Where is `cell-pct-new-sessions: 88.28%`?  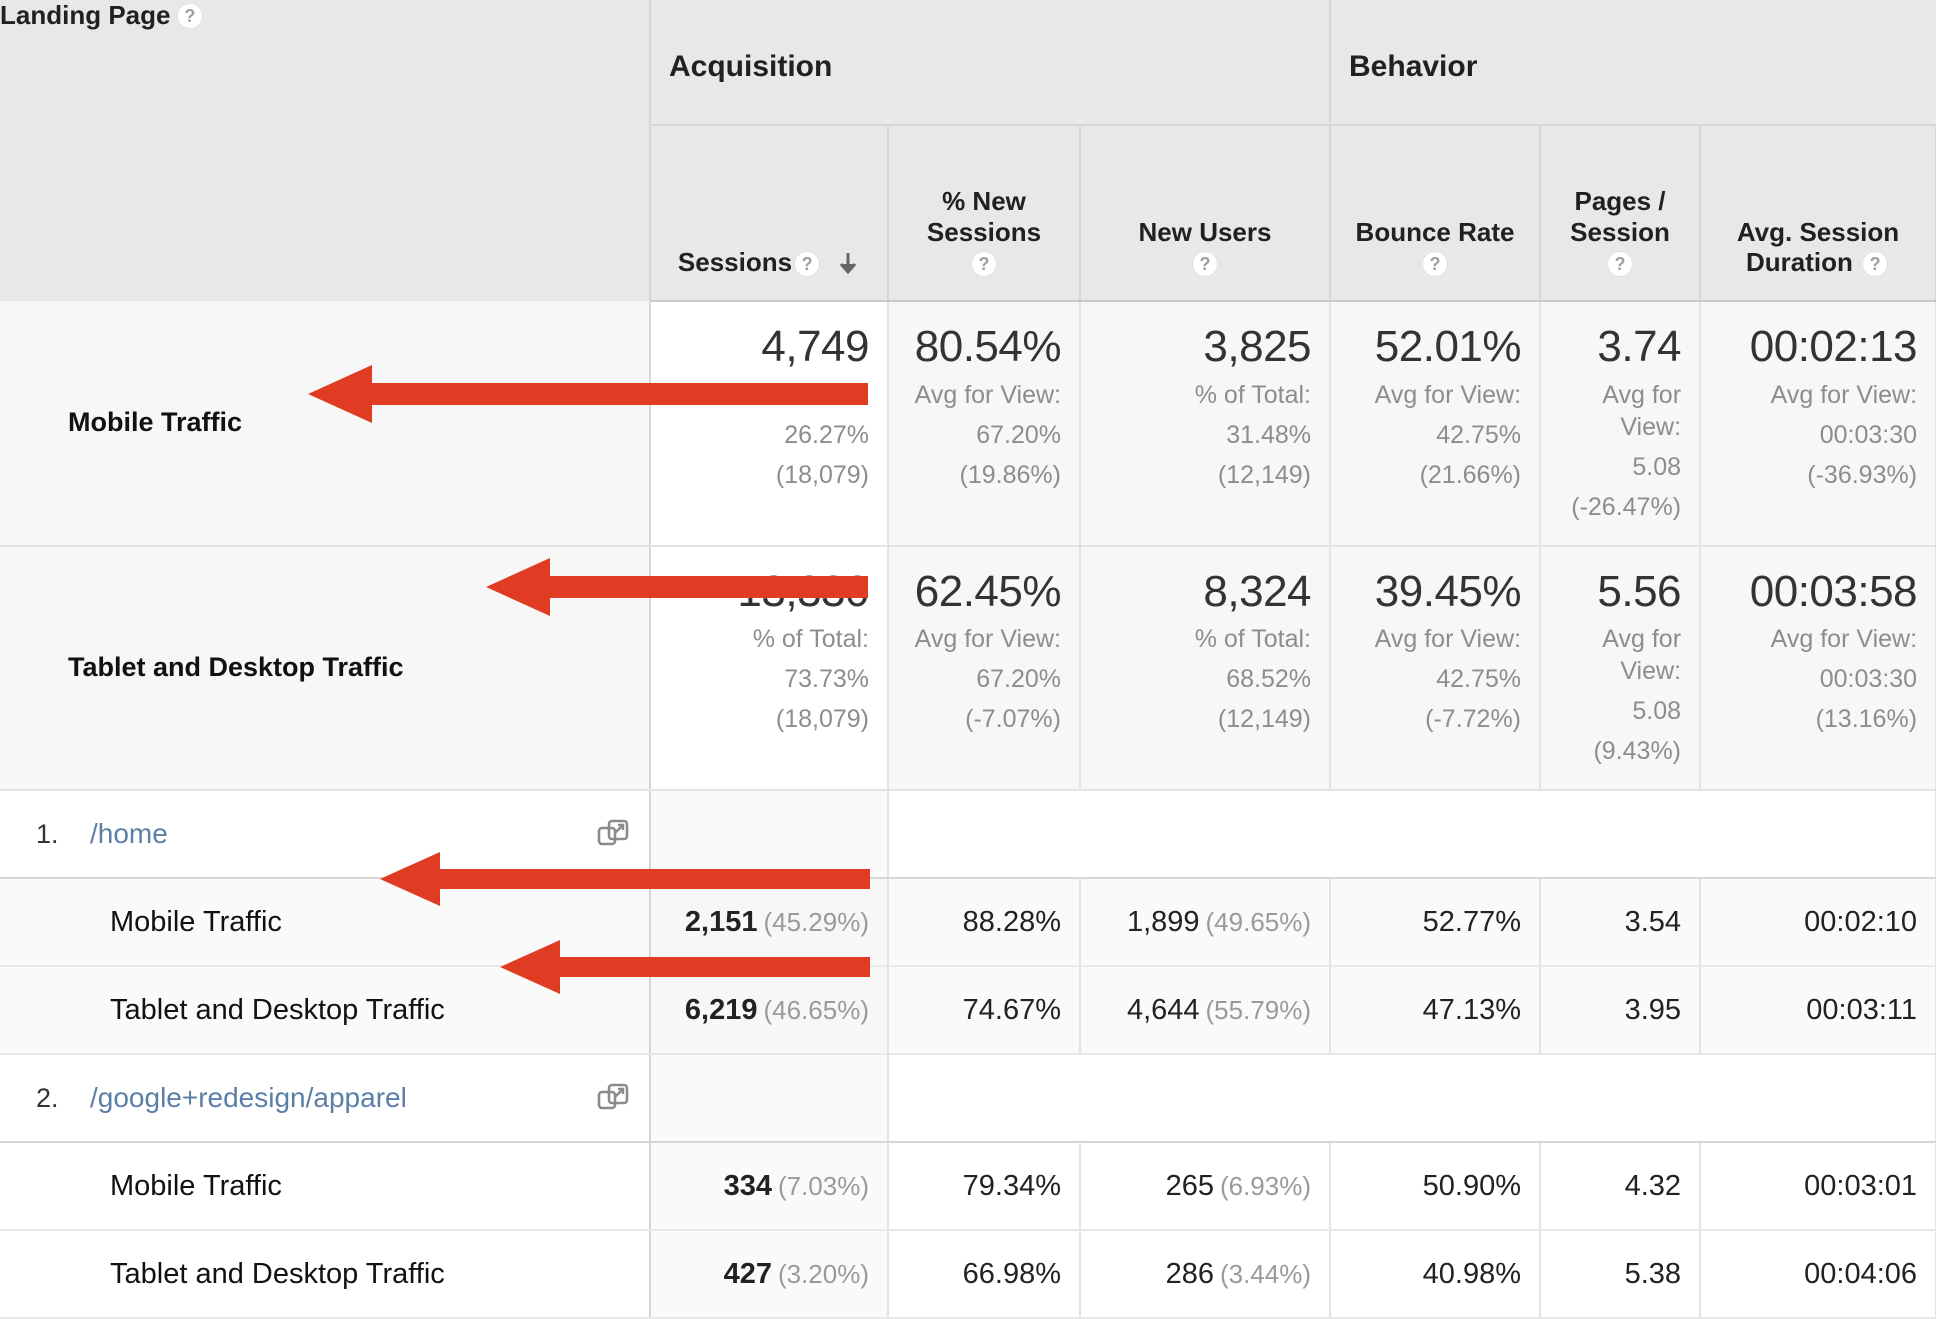
cell-pct-new-sessions: 88.28% is located at coordinates (984, 923).